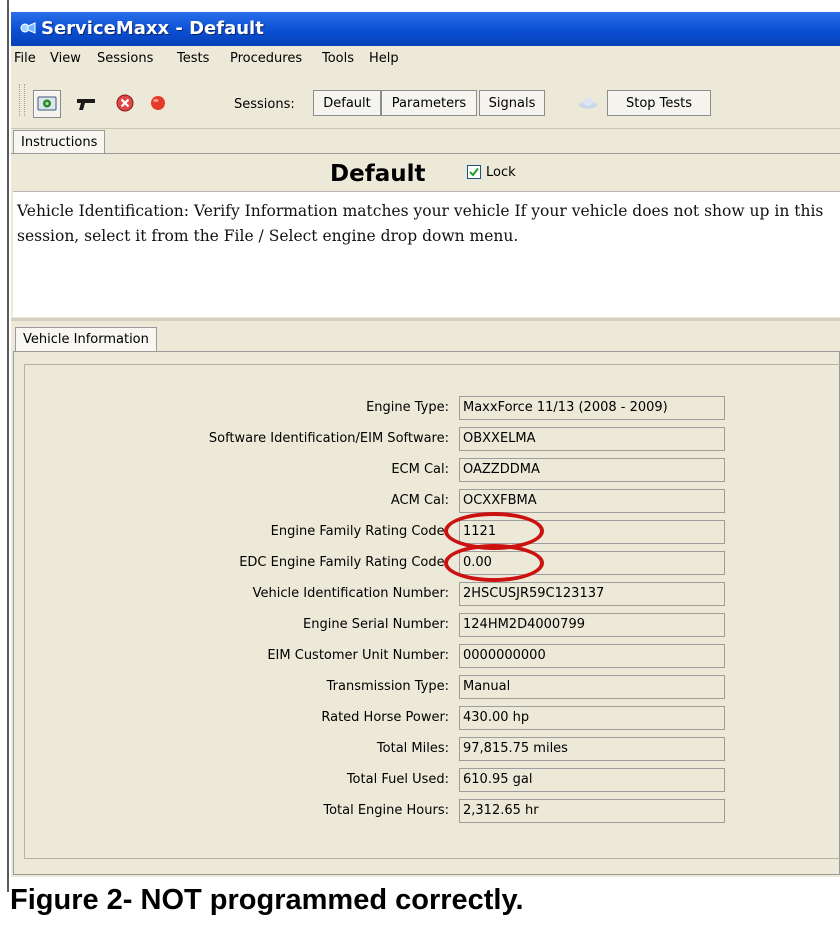 The image size is (840, 929). What do you see at coordinates (592, 408) in the screenshot?
I see `engine-type-field: MaxxForce 11/13 (2008 - 2009)` at bounding box center [592, 408].